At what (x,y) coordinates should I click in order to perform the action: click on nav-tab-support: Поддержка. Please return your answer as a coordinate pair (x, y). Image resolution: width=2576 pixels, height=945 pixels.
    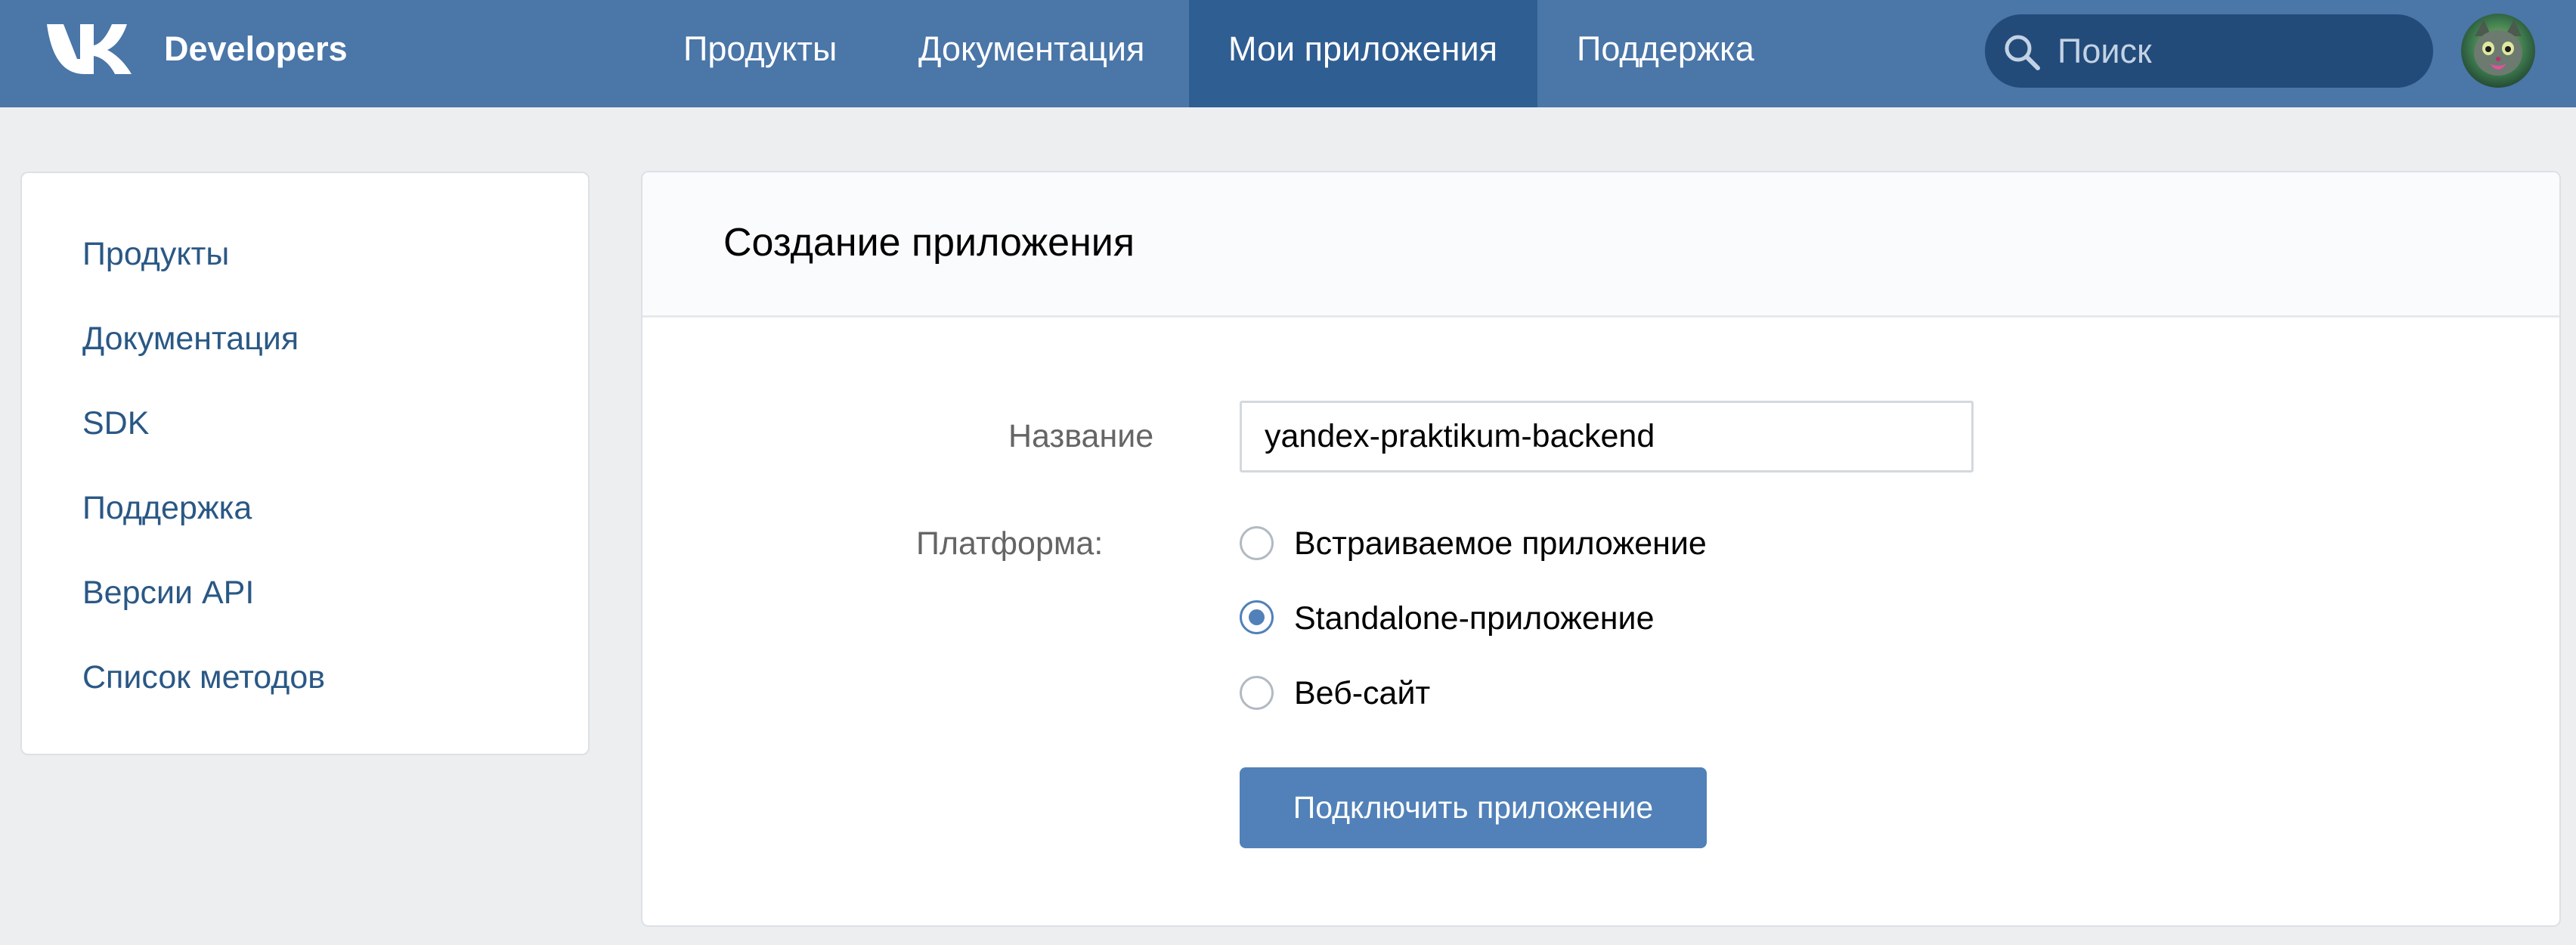
    Looking at the image, I should click on (1665, 54).